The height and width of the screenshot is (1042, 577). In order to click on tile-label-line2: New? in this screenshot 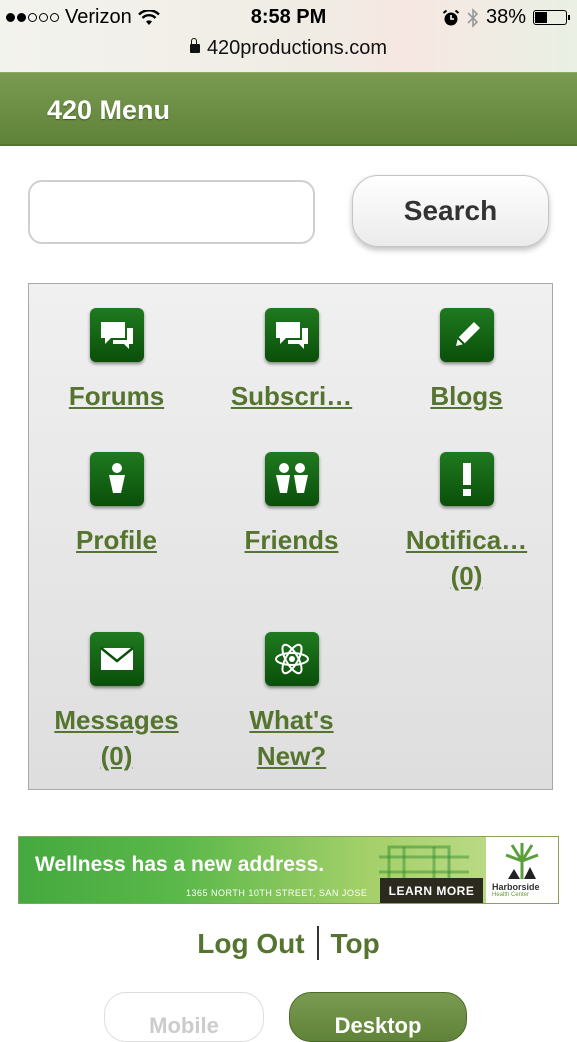, I will do `click(291, 756)`.